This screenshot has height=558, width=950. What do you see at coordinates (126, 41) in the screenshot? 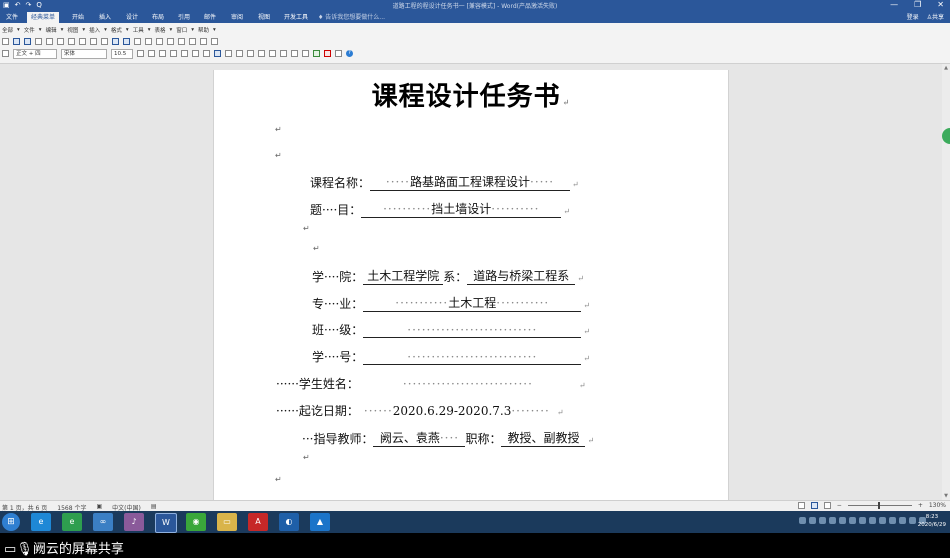
I see `redo-icon` at bounding box center [126, 41].